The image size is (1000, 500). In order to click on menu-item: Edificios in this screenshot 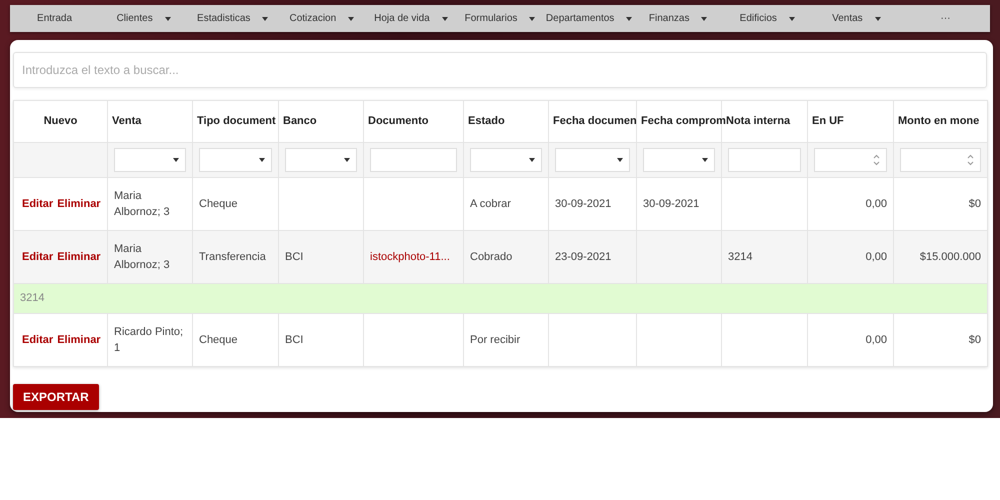, I will do `click(767, 18)`.